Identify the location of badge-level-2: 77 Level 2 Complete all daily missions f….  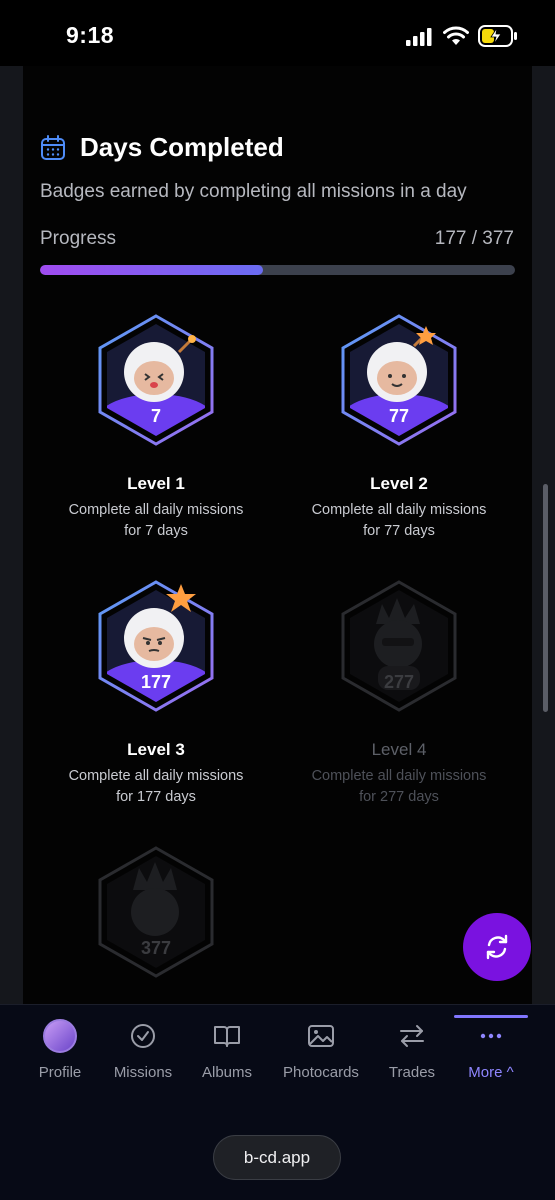
(399, 428).